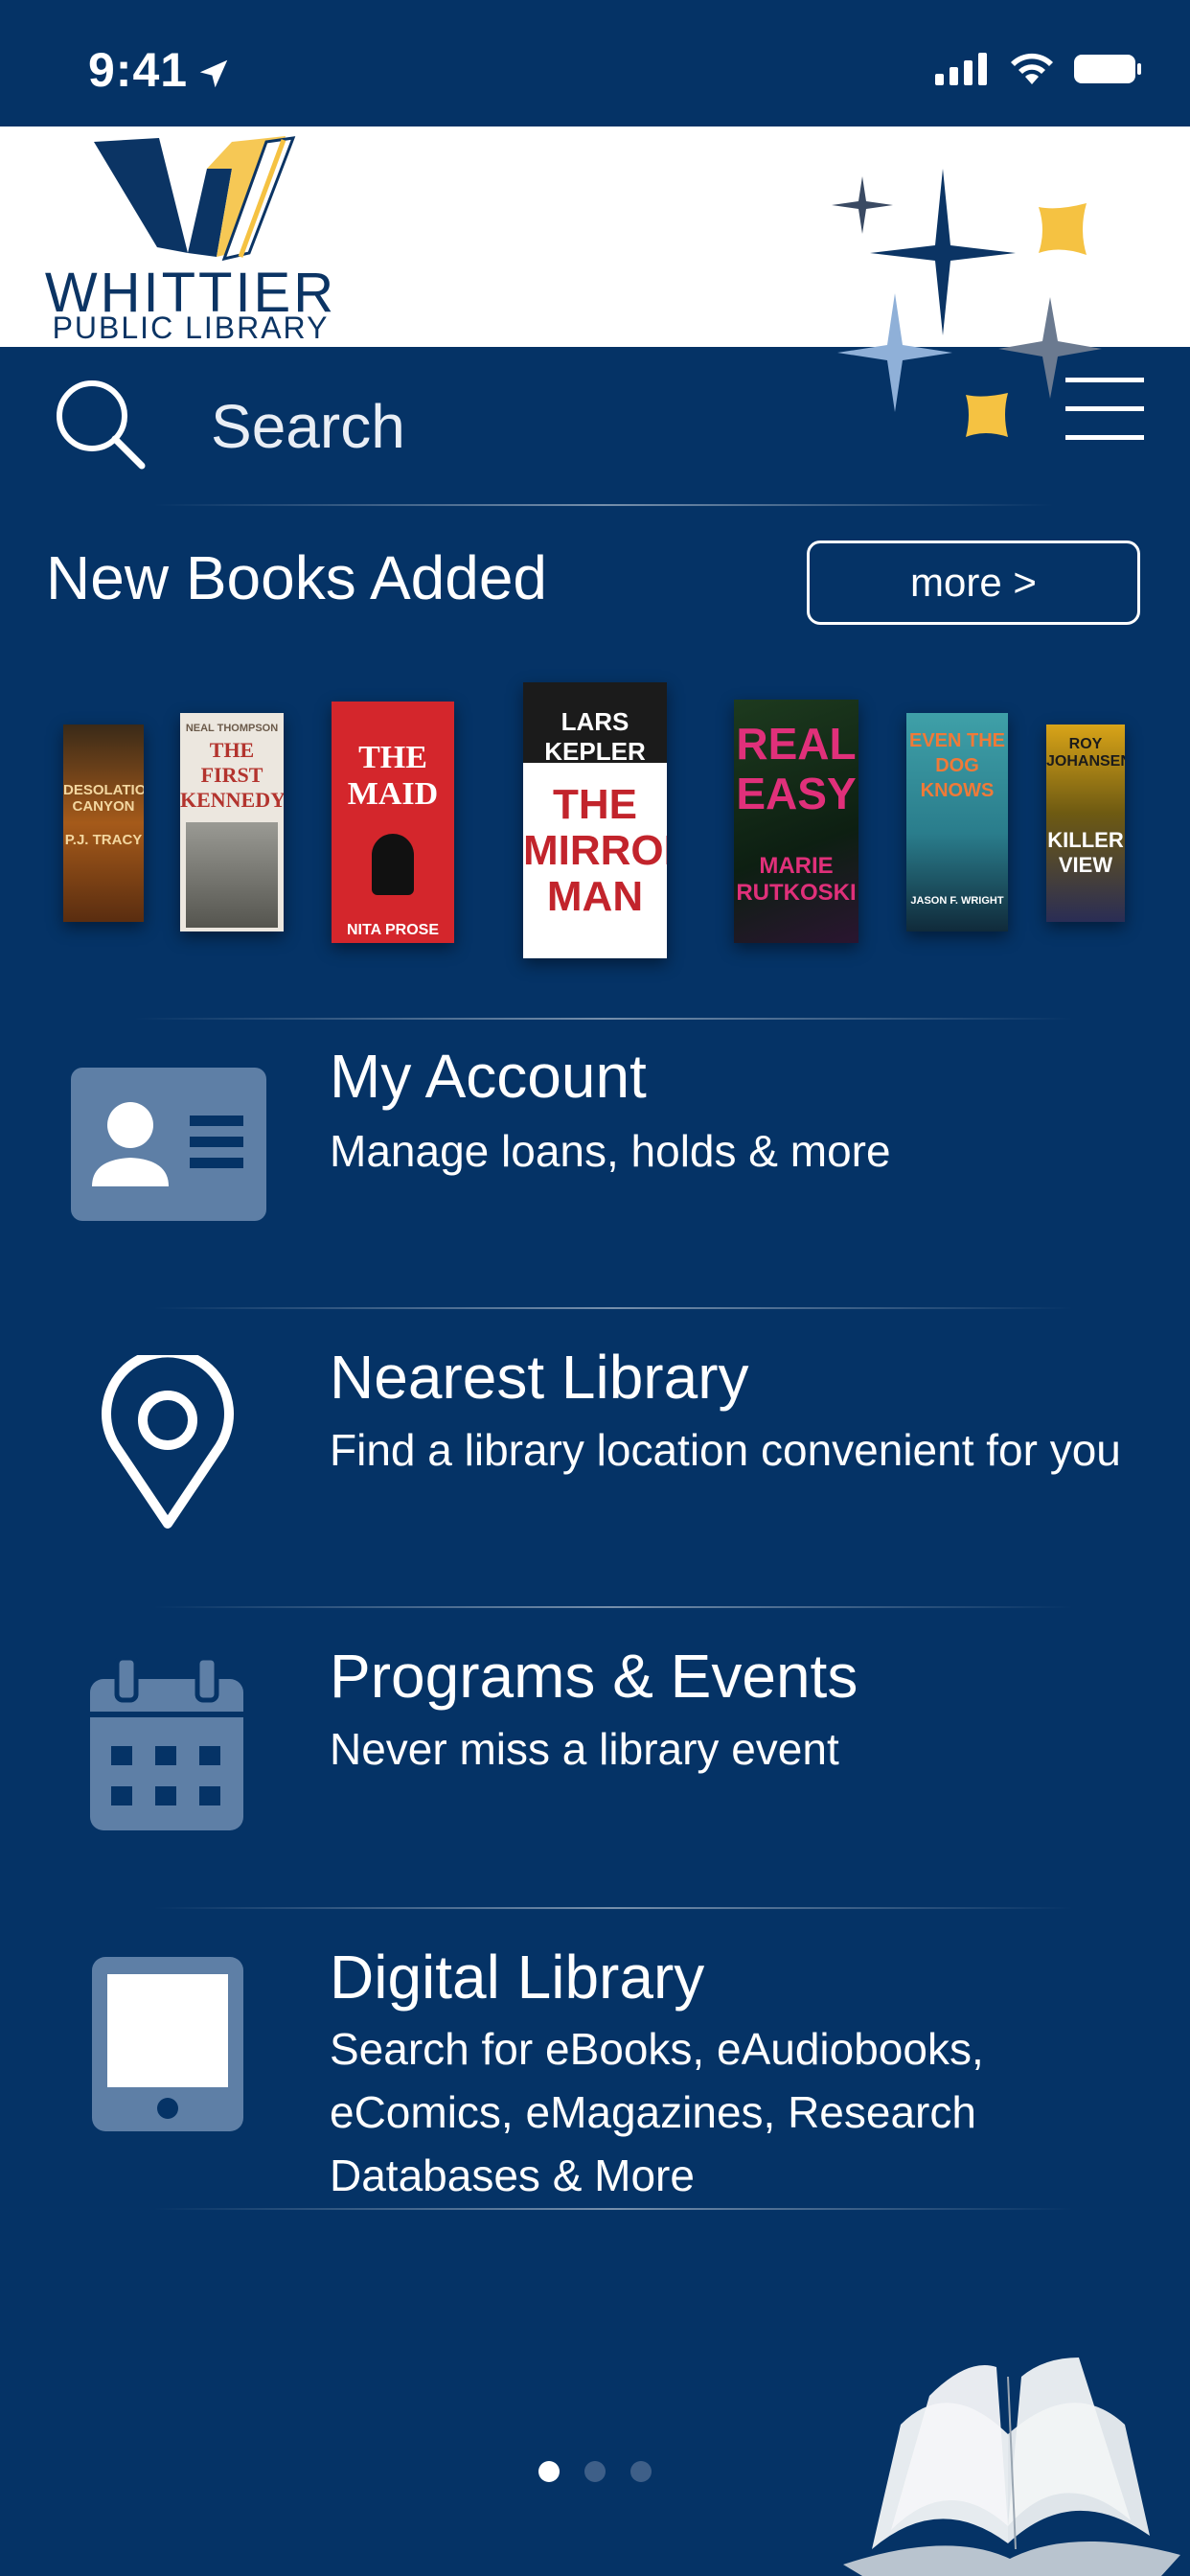  I want to click on status-time: 9:41, so click(139, 70).